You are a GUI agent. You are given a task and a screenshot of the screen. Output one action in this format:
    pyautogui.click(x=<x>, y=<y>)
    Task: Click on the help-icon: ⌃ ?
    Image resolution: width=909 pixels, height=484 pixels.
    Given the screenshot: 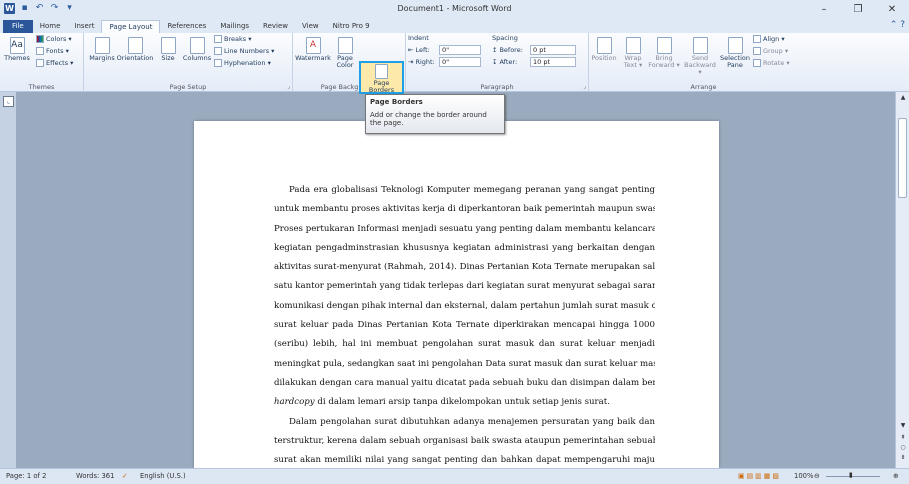 What is the action you would take?
    pyautogui.click(x=897, y=25)
    